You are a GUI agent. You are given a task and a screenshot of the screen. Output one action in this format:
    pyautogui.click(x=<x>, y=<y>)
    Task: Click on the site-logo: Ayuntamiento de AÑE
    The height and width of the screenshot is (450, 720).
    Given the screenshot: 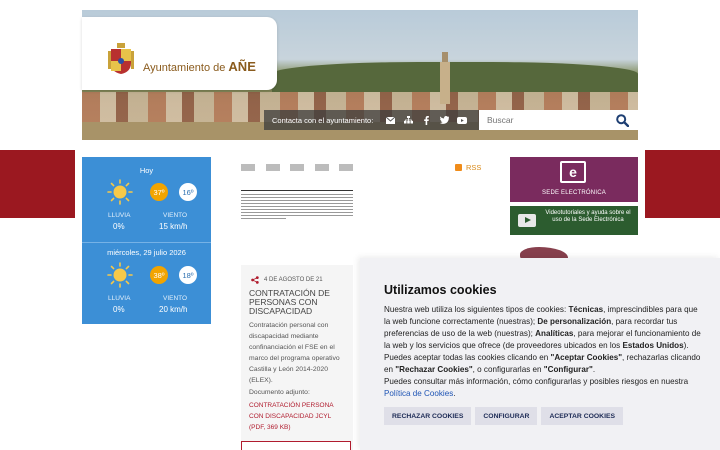 What is the action you would take?
    pyautogui.click(x=179, y=53)
    